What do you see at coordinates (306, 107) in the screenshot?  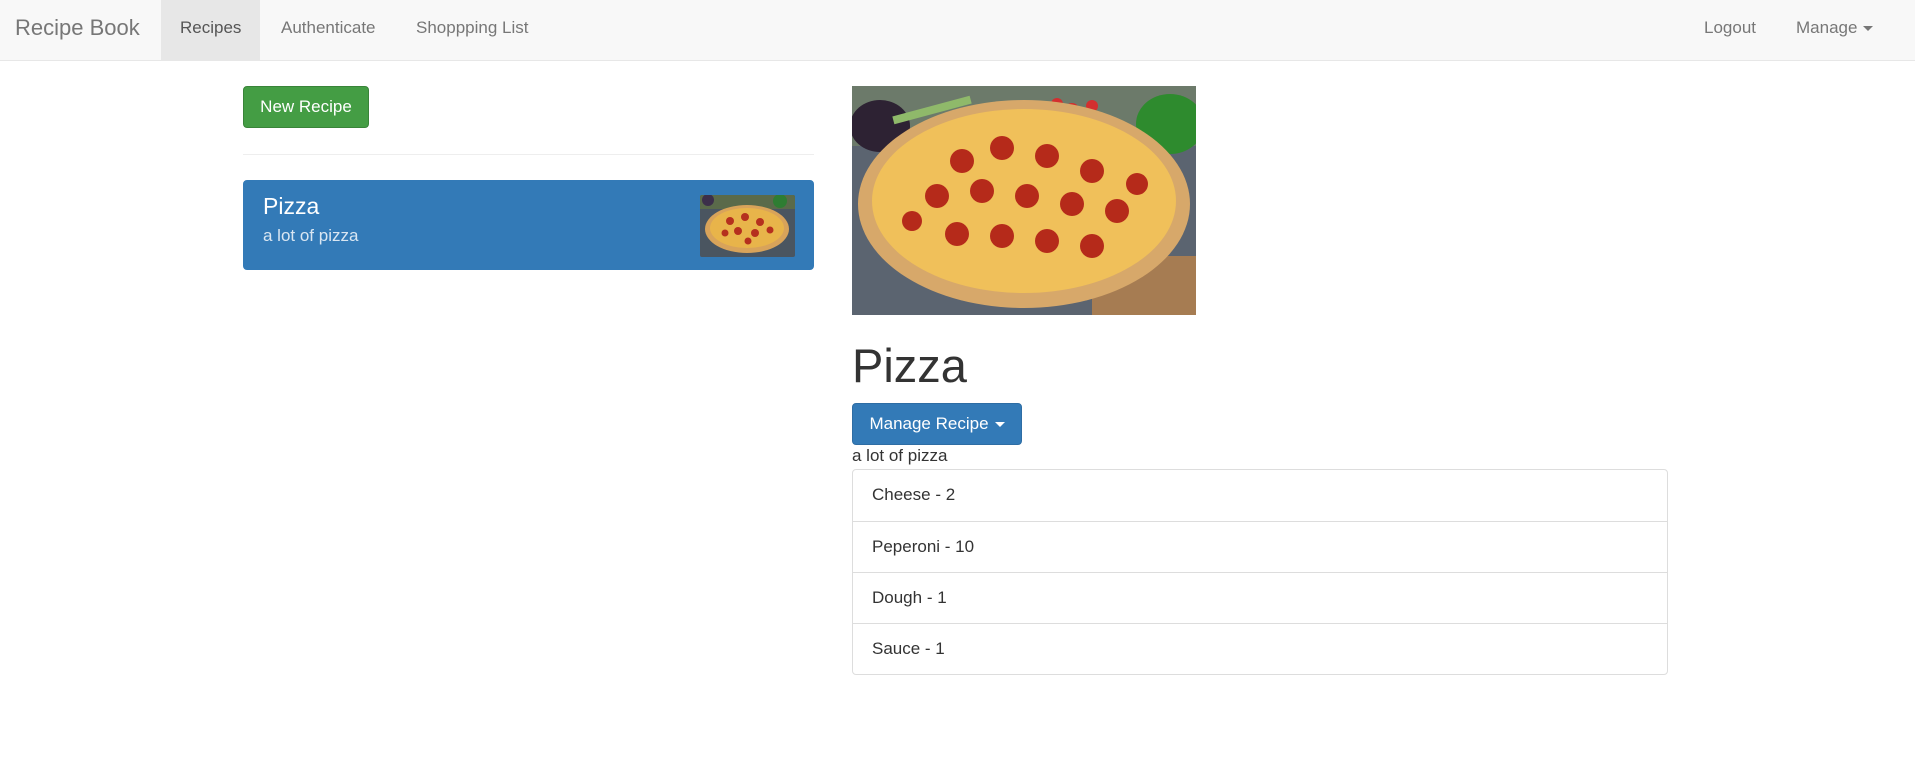 I see `new-recipe-button: New Recipe` at bounding box center [306, 107].